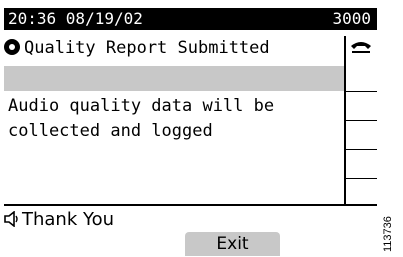 This screenshot has width=403, height=257. I want to click on selection-highlight, so click(174, 78).